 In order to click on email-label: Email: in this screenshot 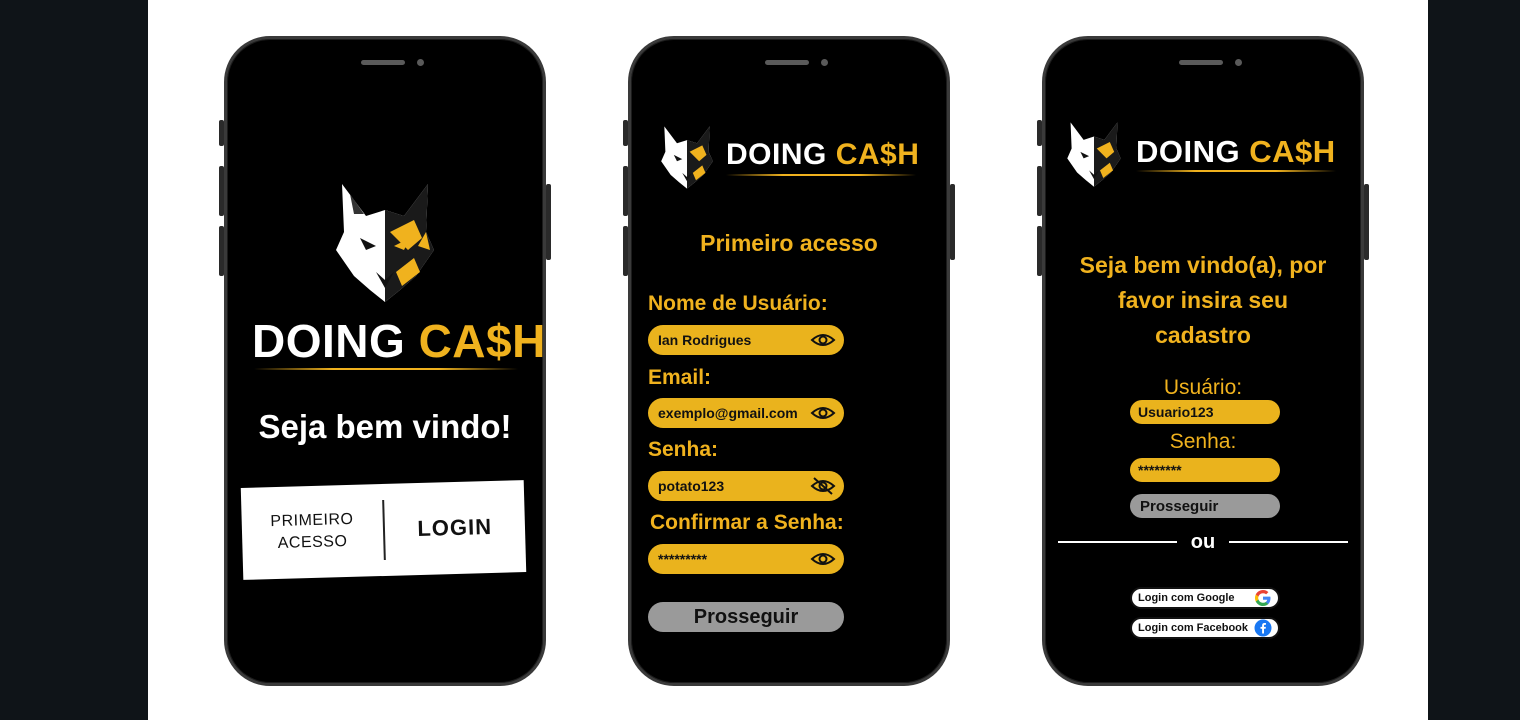, I will do `click(680, 377)`.